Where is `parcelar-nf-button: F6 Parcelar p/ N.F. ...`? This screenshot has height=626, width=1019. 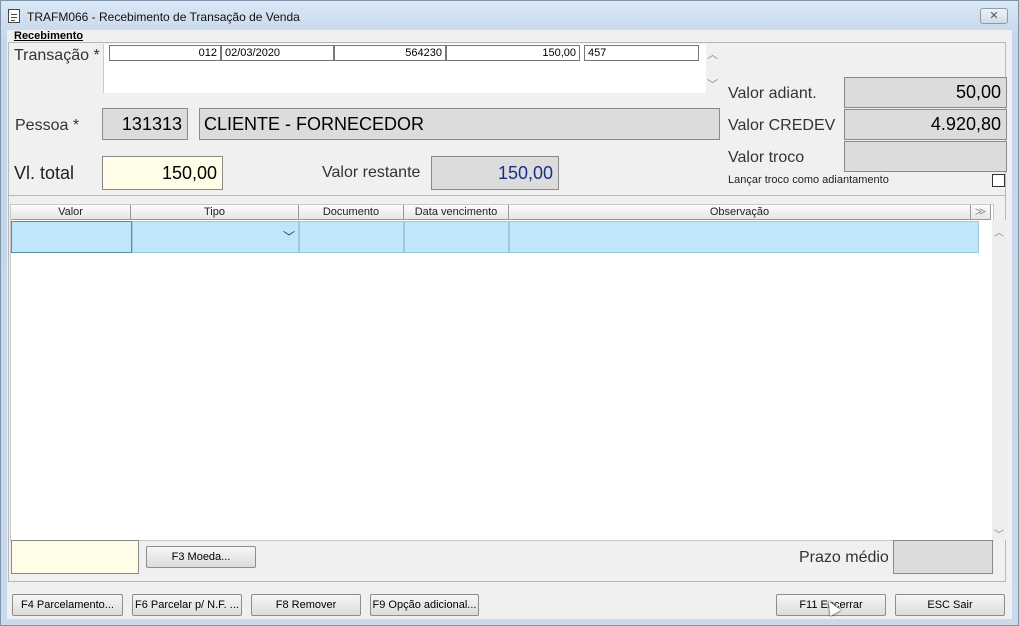 parcelar-nf-button: F6 Parcelar p/ N.F. ... is located at coordinates (187, 605).